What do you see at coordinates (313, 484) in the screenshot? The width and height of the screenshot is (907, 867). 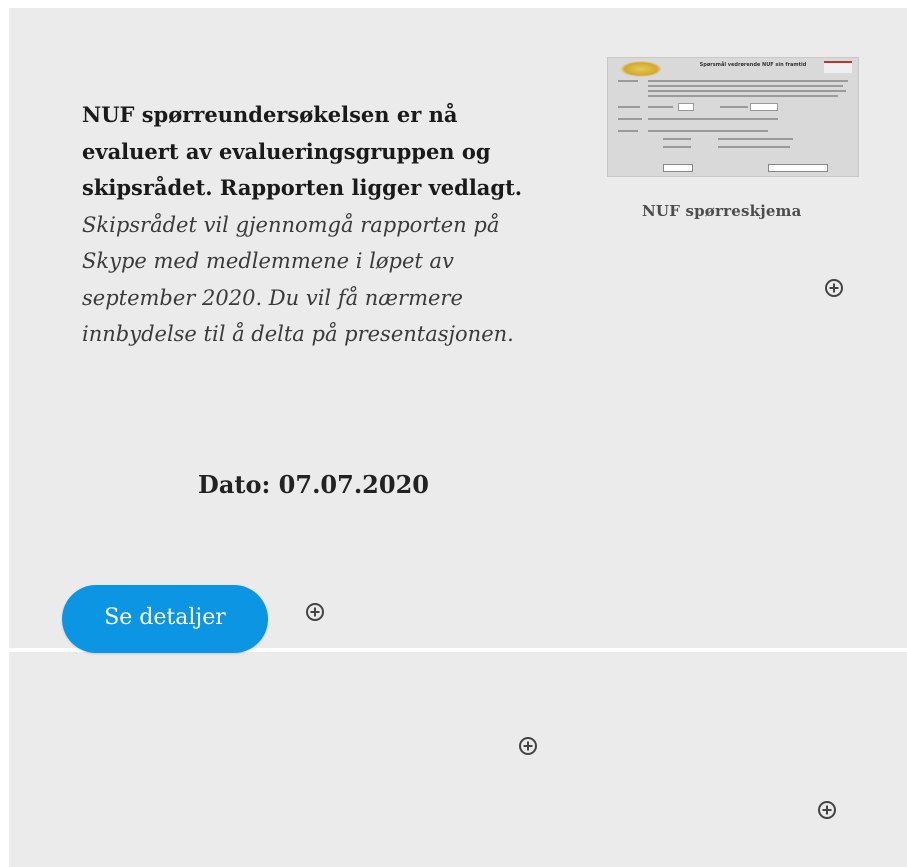 I see `date-label: Dato: 07.07.2020` at bounding box center [313, 484].